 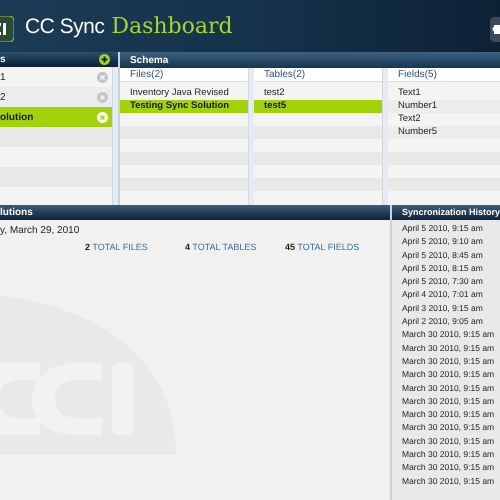 I want to click on panel-title: lutions, so click(x=16, y=213).